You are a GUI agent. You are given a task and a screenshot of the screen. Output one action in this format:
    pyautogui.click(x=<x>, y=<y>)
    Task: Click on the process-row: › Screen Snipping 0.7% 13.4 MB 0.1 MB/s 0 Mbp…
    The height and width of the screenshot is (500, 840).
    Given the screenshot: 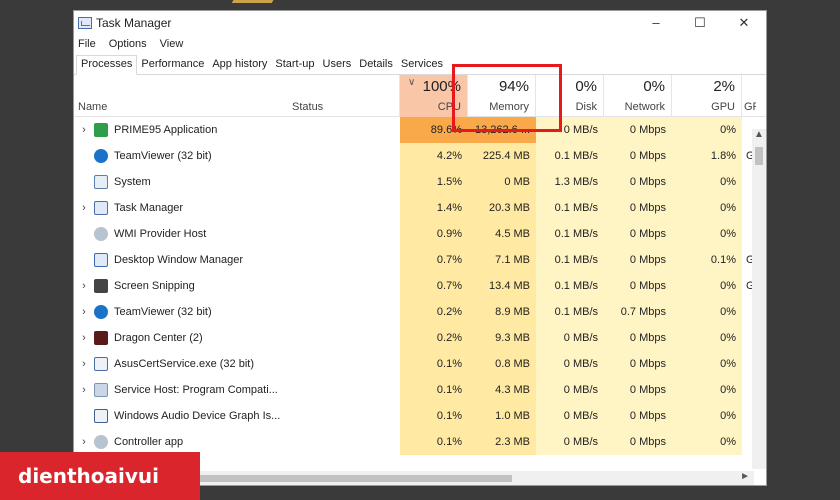 What is the action you would take?
    pyautogui.click(x=420, y=286)
    